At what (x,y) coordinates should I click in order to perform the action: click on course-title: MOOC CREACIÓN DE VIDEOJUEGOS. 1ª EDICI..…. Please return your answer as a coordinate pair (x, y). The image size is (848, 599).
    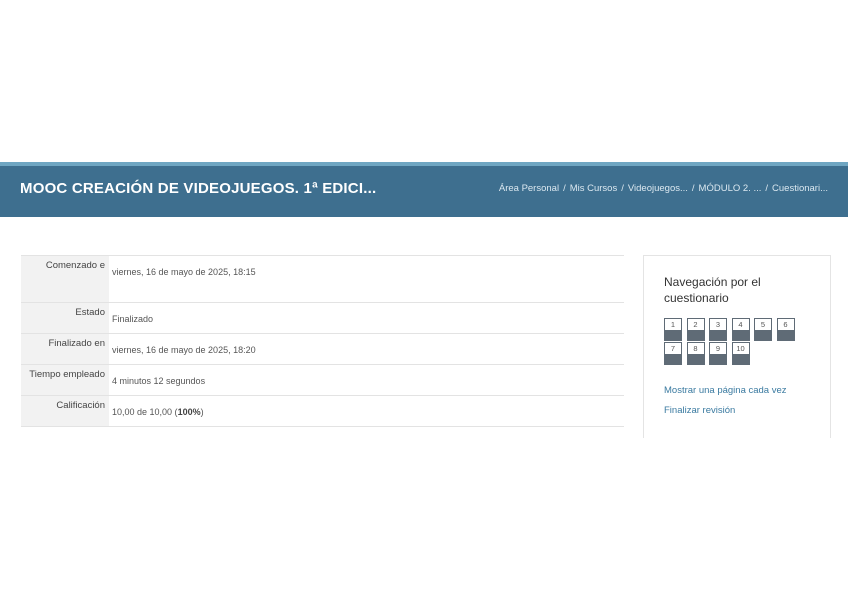
    Looking at the image, I should click on (198, 188).